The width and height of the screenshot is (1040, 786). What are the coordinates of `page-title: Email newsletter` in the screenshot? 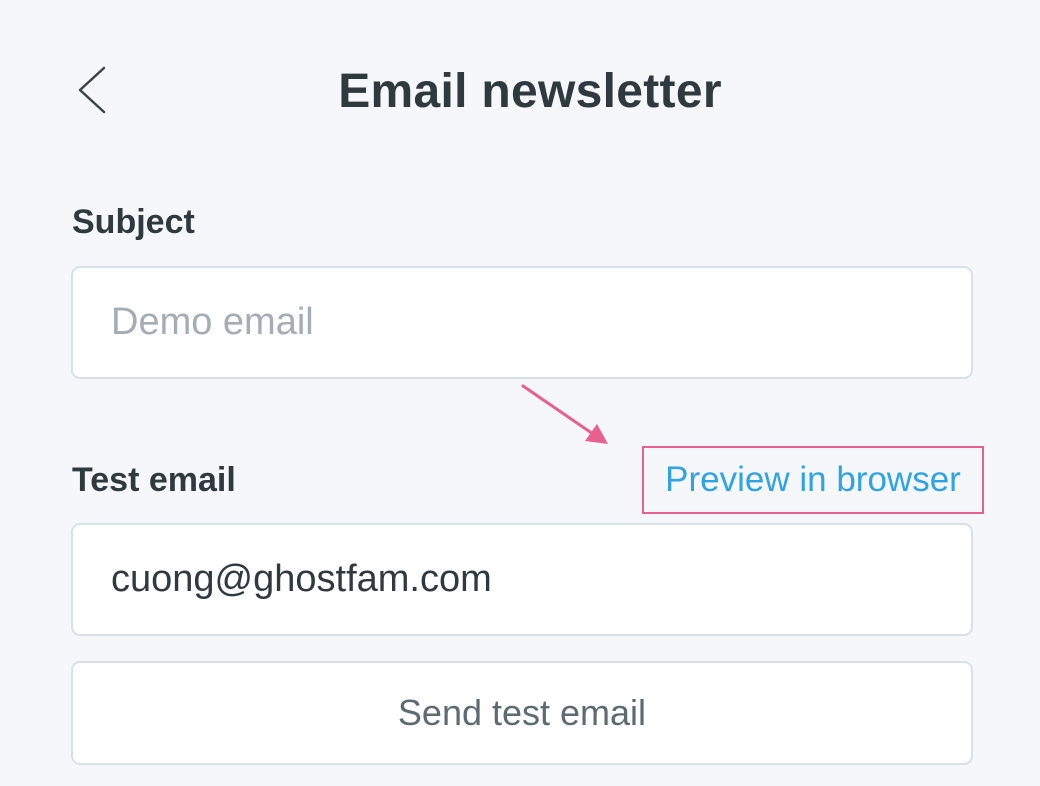 It's located at (530, 91).